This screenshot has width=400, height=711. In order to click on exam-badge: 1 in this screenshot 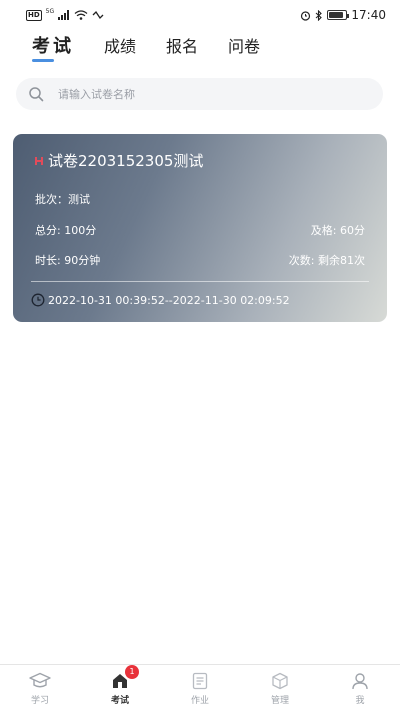, I will do `click(132, 671)`.